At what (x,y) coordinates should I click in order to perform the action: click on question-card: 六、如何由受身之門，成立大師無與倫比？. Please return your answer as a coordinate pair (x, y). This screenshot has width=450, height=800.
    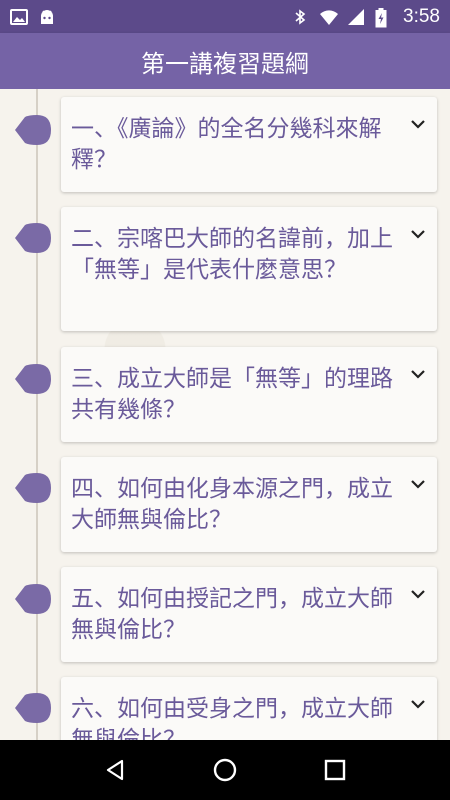
    Looking at the image, I should click on (249, 708).